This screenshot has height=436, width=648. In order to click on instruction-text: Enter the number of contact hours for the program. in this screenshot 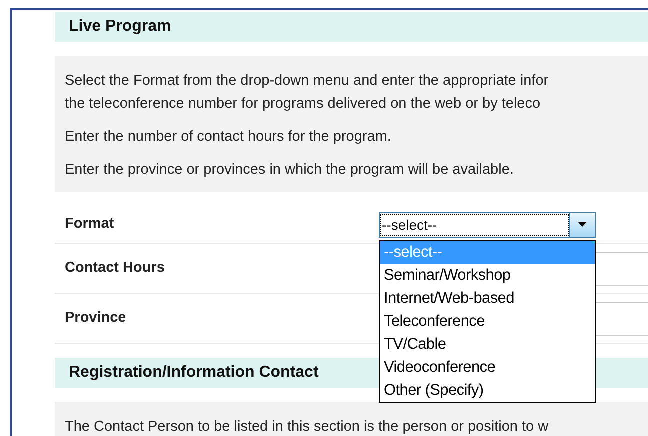, I will do `click(228, 137)`.